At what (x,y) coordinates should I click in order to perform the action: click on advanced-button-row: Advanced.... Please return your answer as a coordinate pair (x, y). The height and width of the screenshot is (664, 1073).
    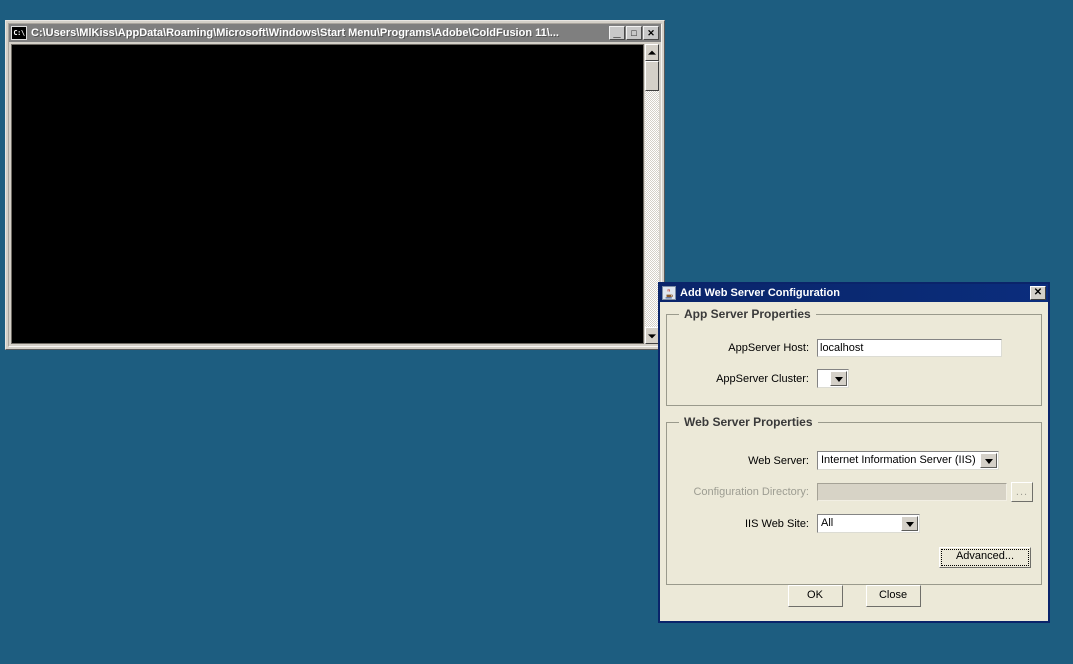
    Looking at the image, I should click on (854, 557).